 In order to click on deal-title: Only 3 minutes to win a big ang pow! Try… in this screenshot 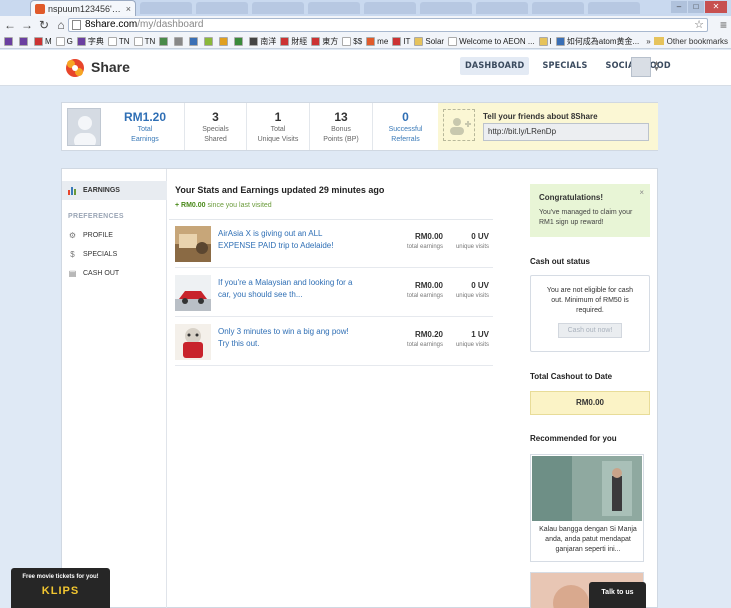, I will do `click(298, 338)`.